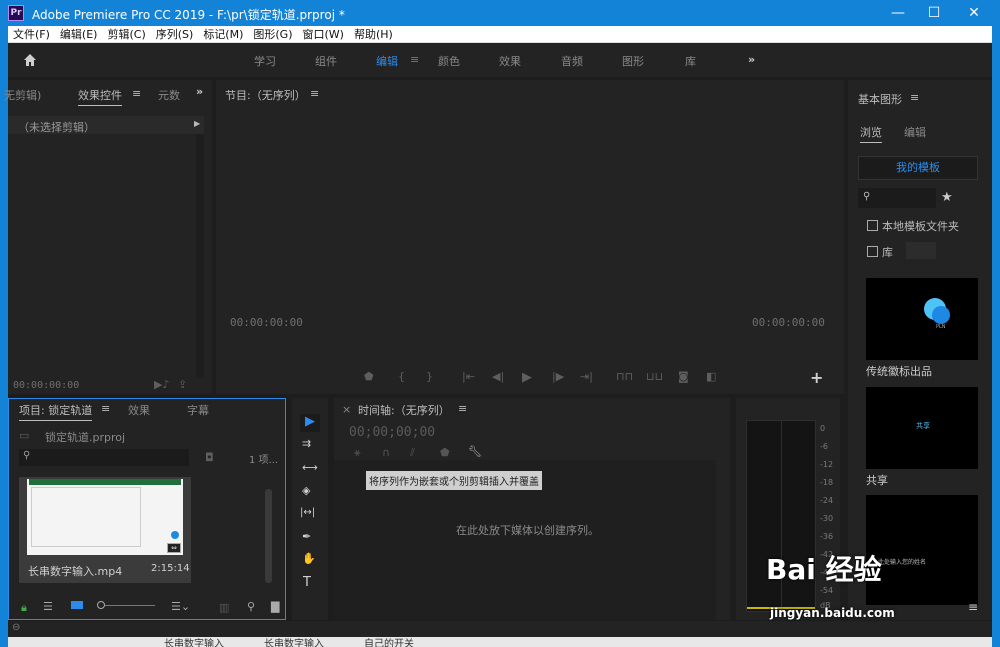  Describe the element at coordinates (922, 319) in the screenshot. I see `template-thumb-1: PLN` at that location.